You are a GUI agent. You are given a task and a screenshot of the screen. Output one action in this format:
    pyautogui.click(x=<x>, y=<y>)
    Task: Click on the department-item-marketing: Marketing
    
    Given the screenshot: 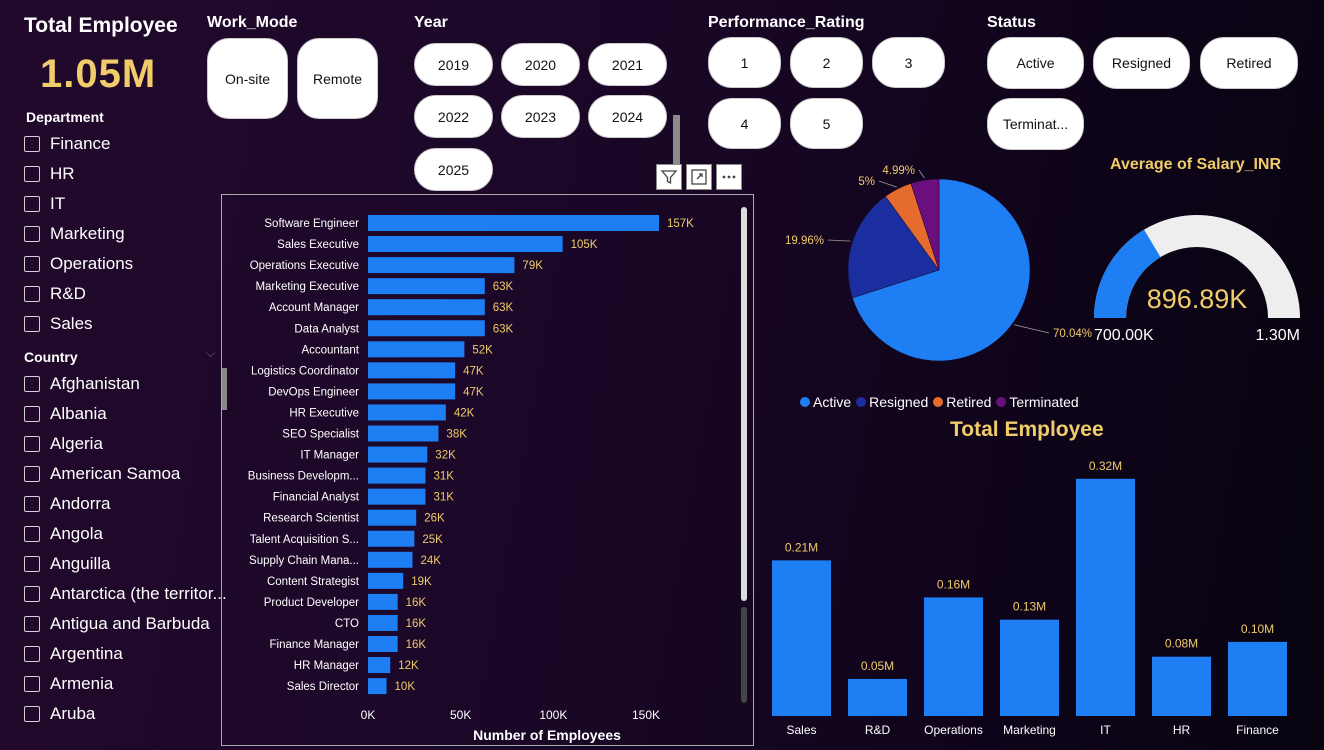 What is the action you would take?
    pyautogui.click(x=74, y=234)
    